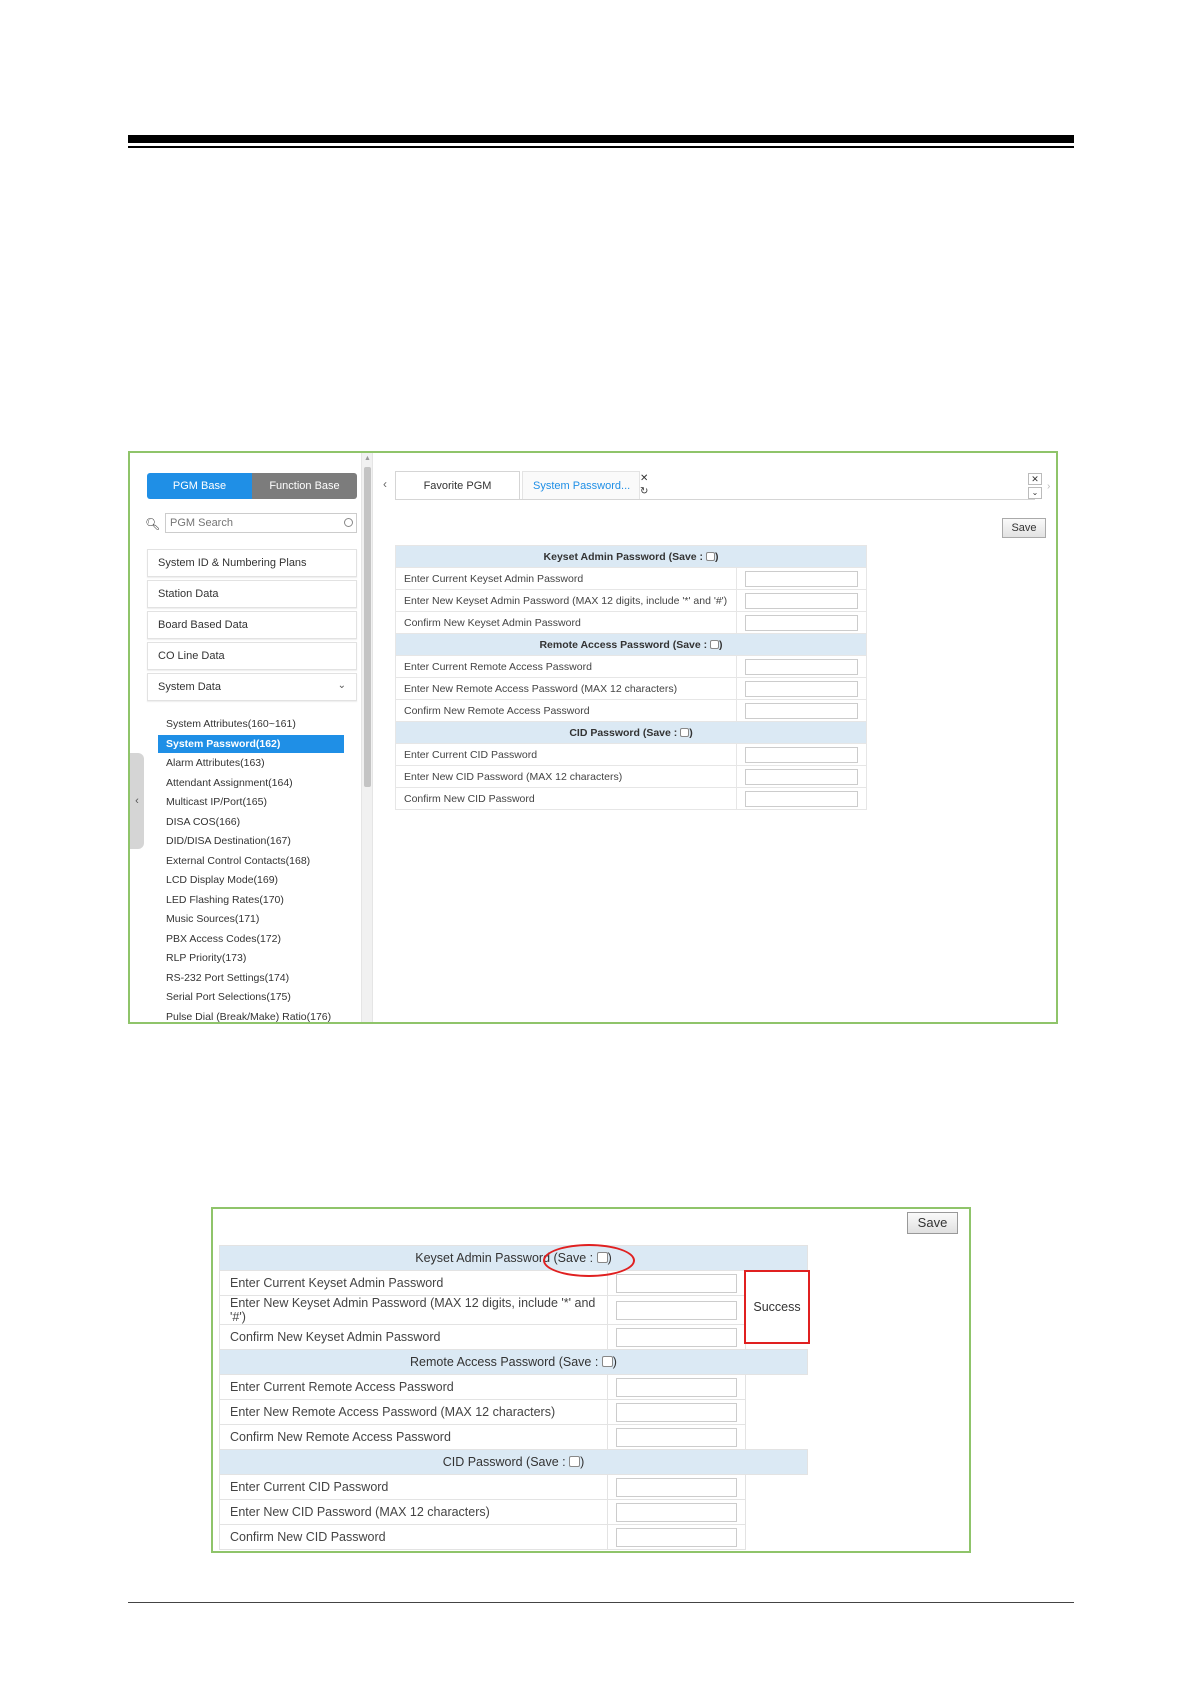 The width and height of the screenshot is (1191, 1684). Describe the element at coordinates (252, 563) in the screenshot. I see `menu-system-id-numbering: System ID & Numbering Plans` at that location.